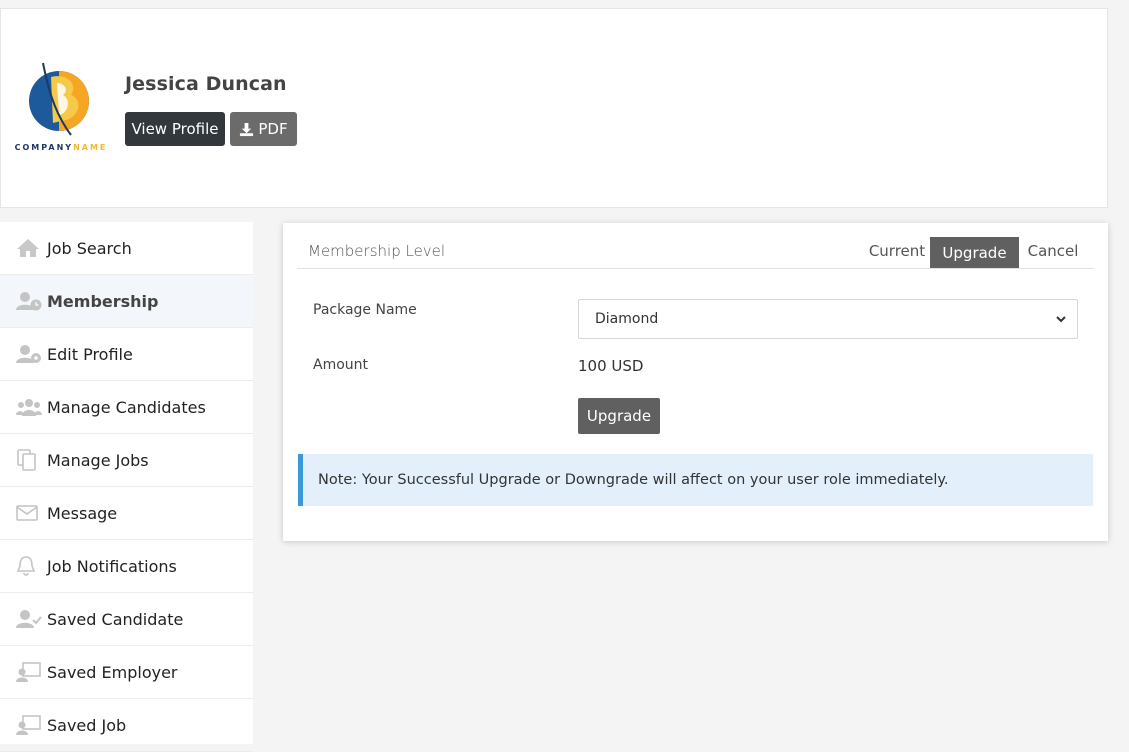 The image size is (1129, 752). What do you see at coordinates (273, 129) in the screenshot?
I see `pdf-label: PDF` at bounding box center [273, 129].